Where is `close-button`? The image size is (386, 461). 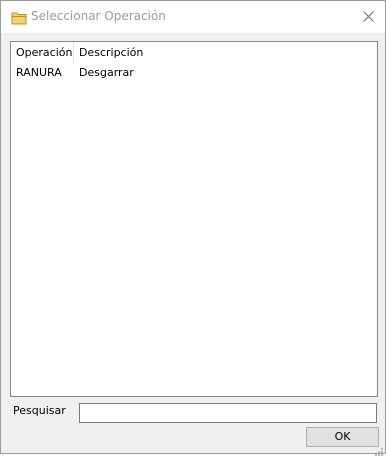 close-button is located at coordinates (368, 17).